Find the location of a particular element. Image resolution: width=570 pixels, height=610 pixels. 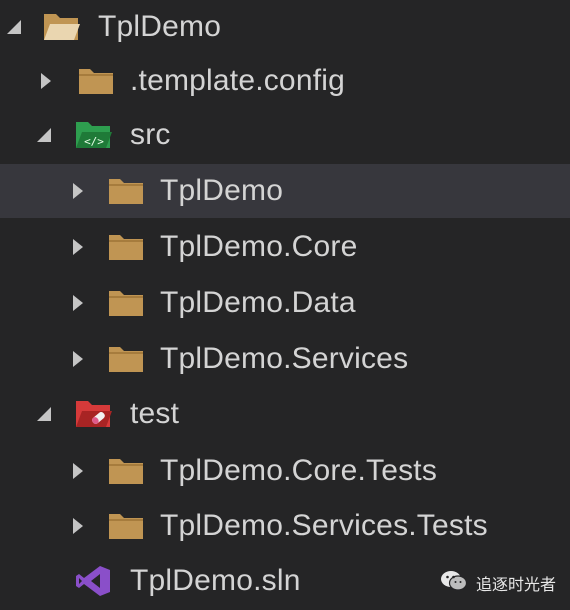

tree-item-tpldemo-data: TplDemo.Data is located at coordinates (285, 303).